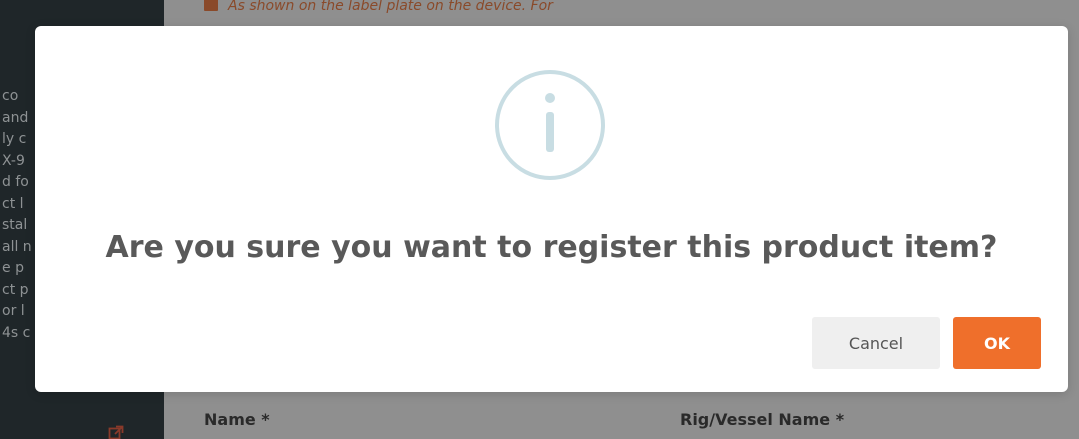 This screenshot has width=1079, height=439. I want to click on name-field-label: Name *, so click(237, 419).